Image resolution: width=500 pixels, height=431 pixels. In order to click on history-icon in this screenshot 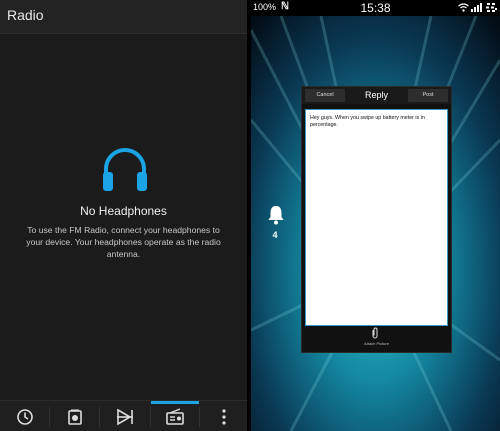, I will do `click(24, 416)`.